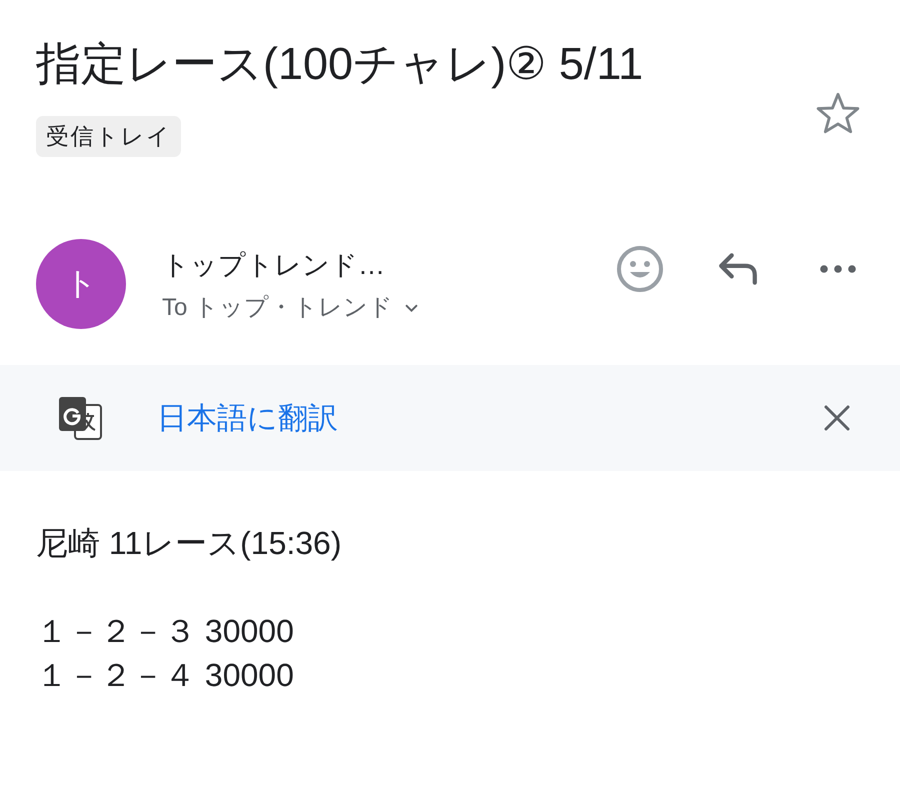 Image resolution: width=900 pixels, height=804 pixels. What do you see at coordinates (189, 543) in the screenshot?
I see `body-text-line: 尼崎 11レース(15:36)` at bounding box center [189, 543].